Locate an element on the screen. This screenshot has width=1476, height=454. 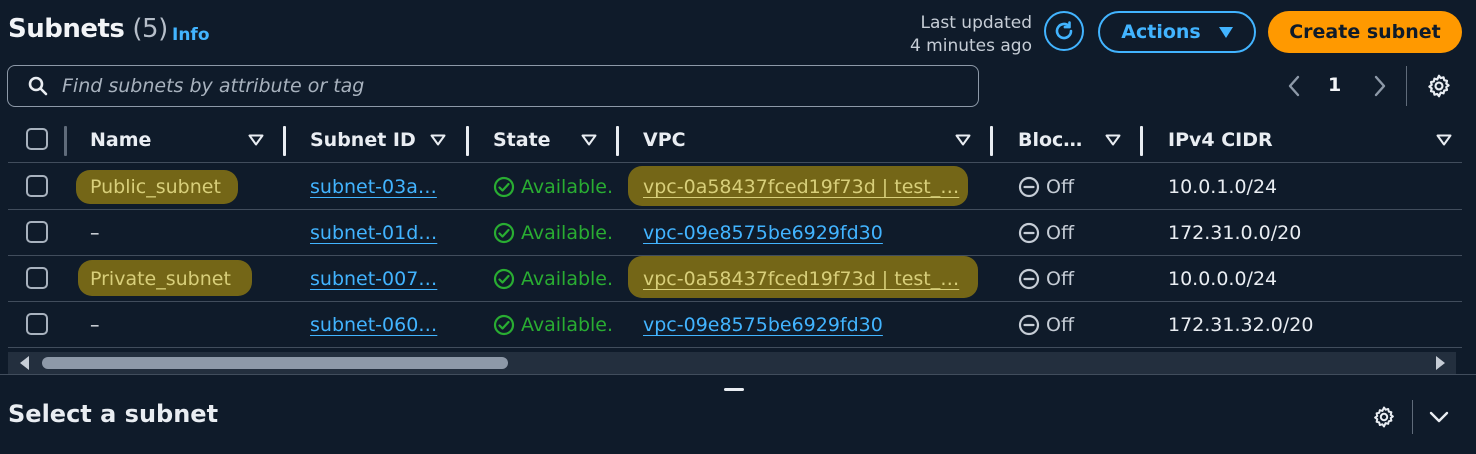
subnet-count: (5) is located at coordinates (150, 29).